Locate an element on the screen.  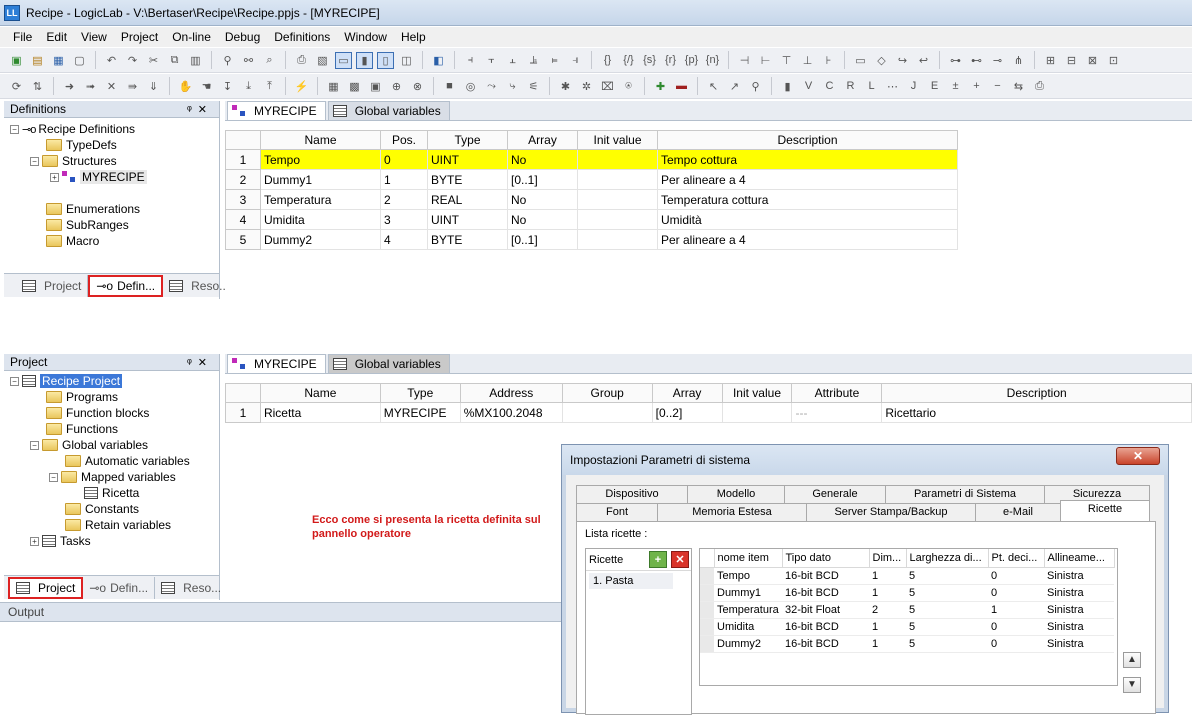
table-cell: %MX100.2048 is located at coordinates (511, 412).